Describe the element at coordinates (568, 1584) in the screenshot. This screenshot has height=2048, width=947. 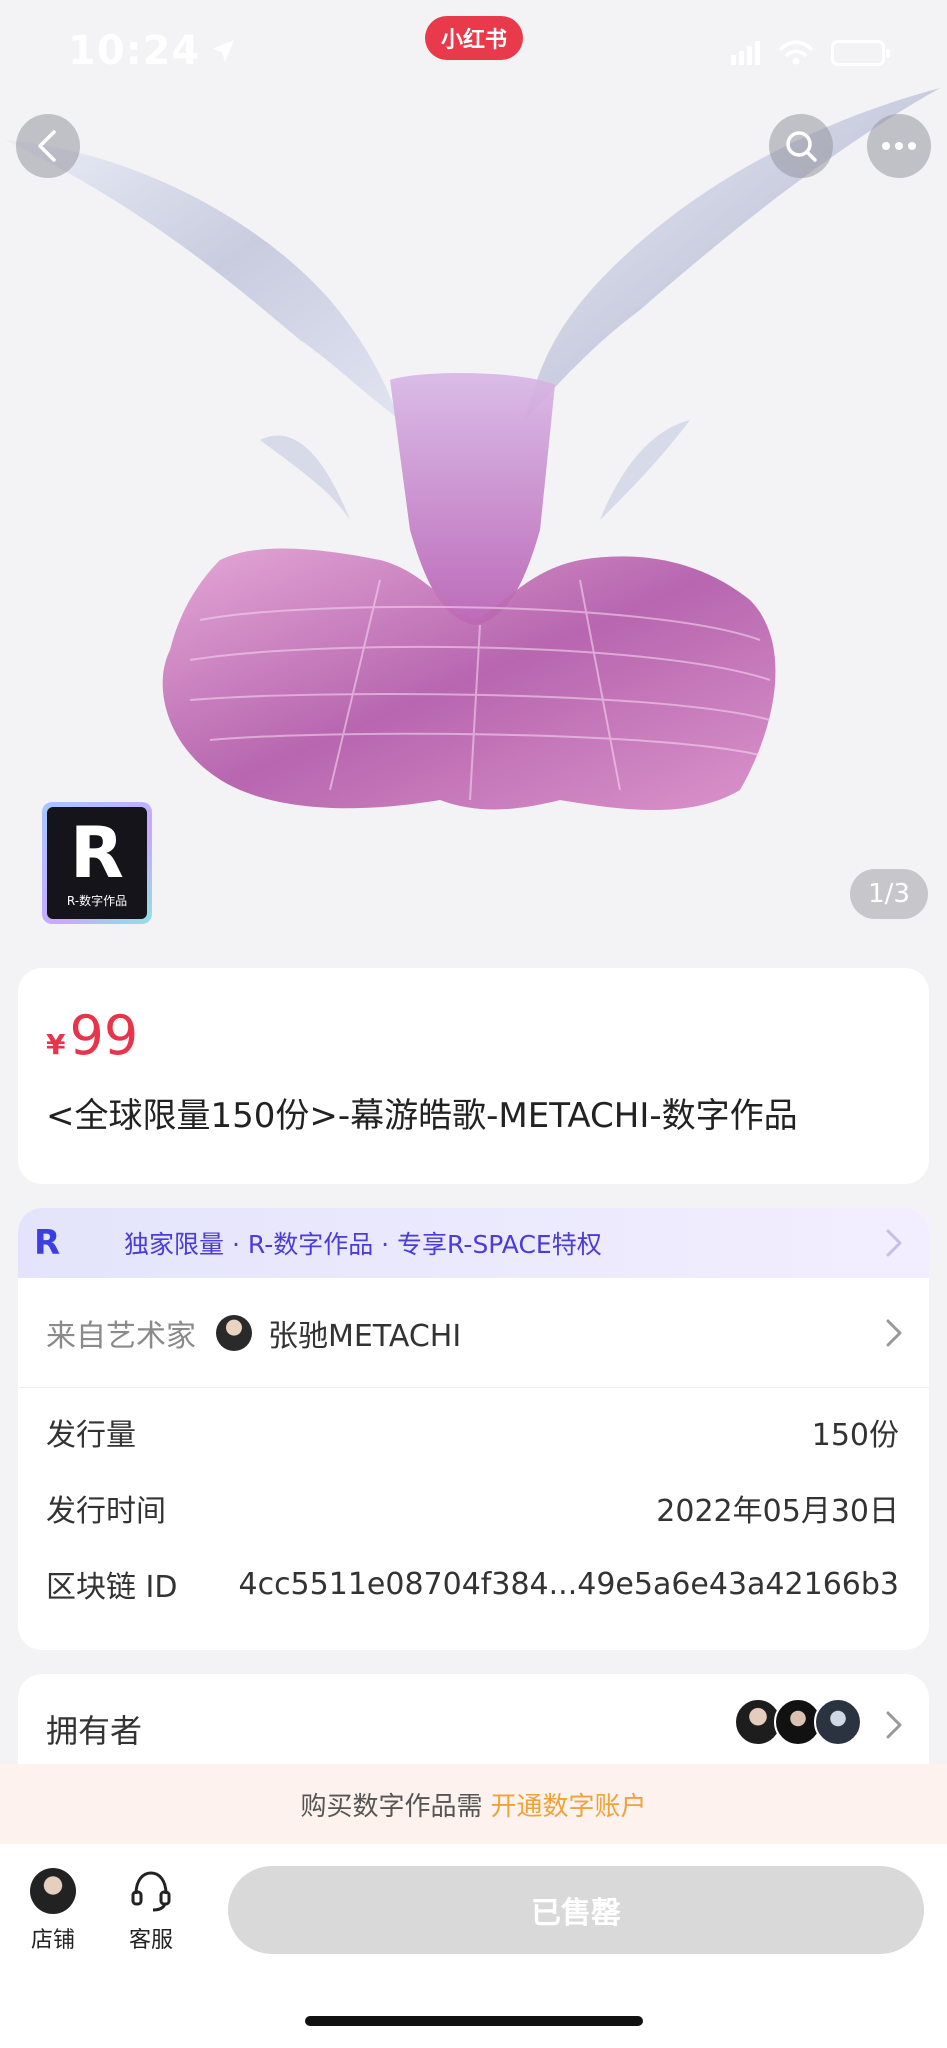
I see `blockchain-id: 4cc5511e08704f384...49e5a6e43a42166b3` at that location.